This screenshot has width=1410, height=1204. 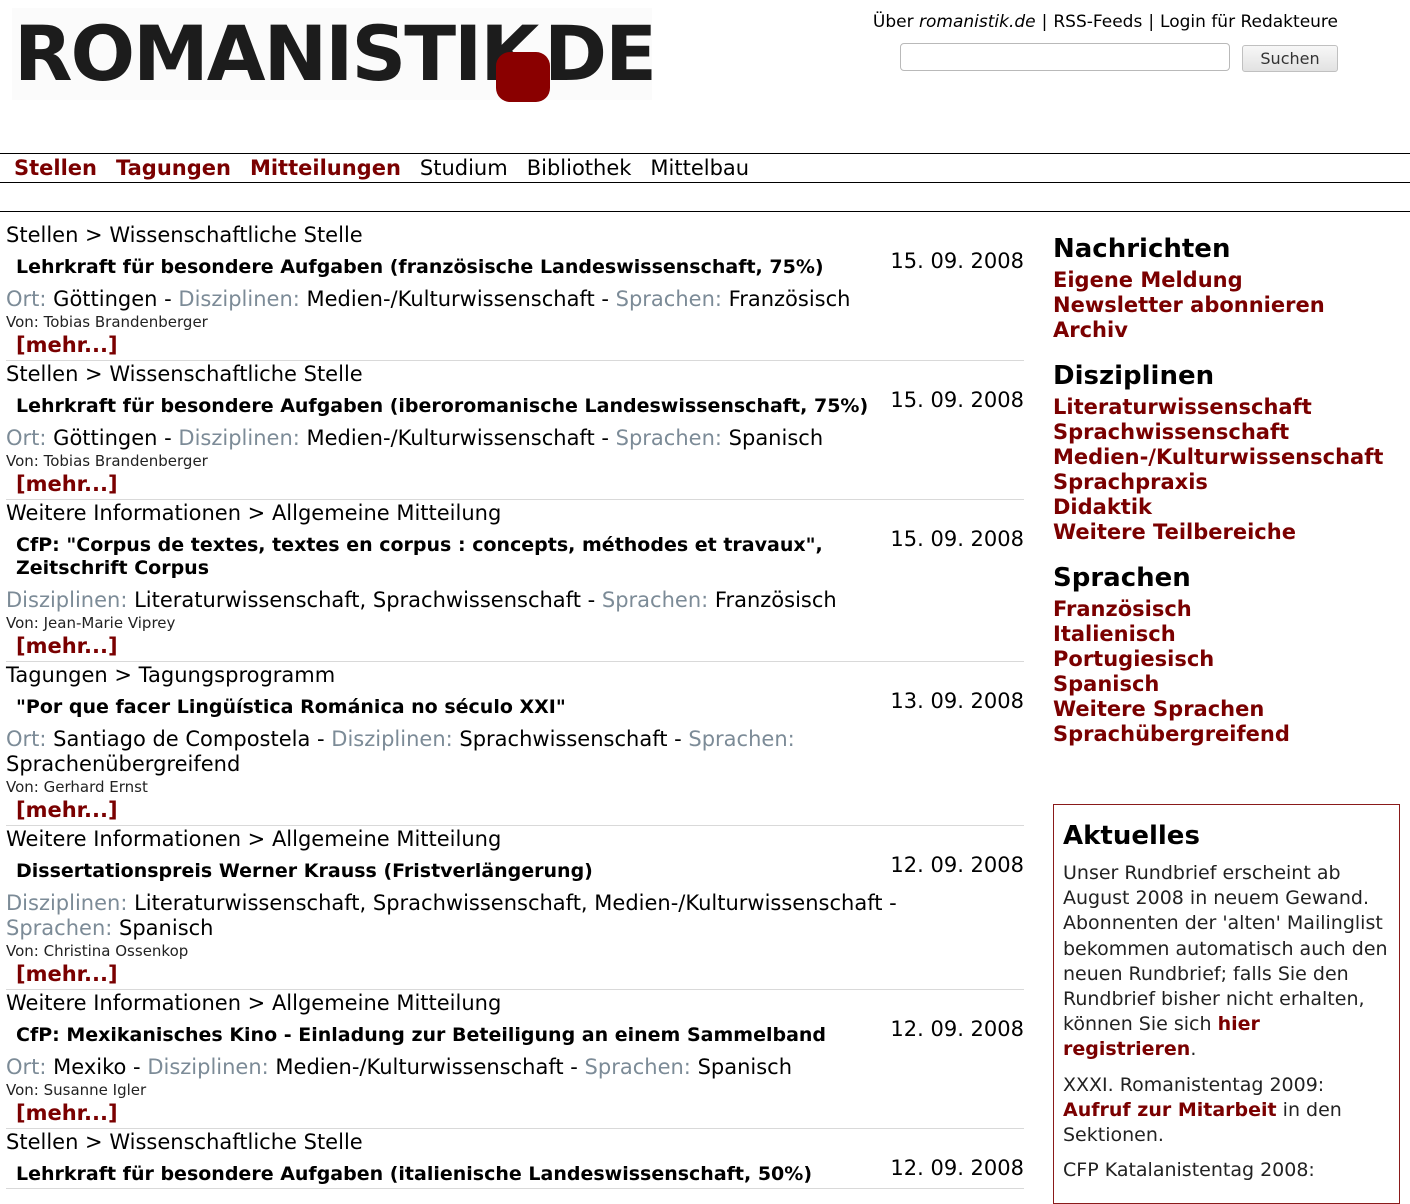 What do you see at coordinates (105, 299) in the screenshot?
I see `ort-value: Göttingen` at bounding box center [105, 299].